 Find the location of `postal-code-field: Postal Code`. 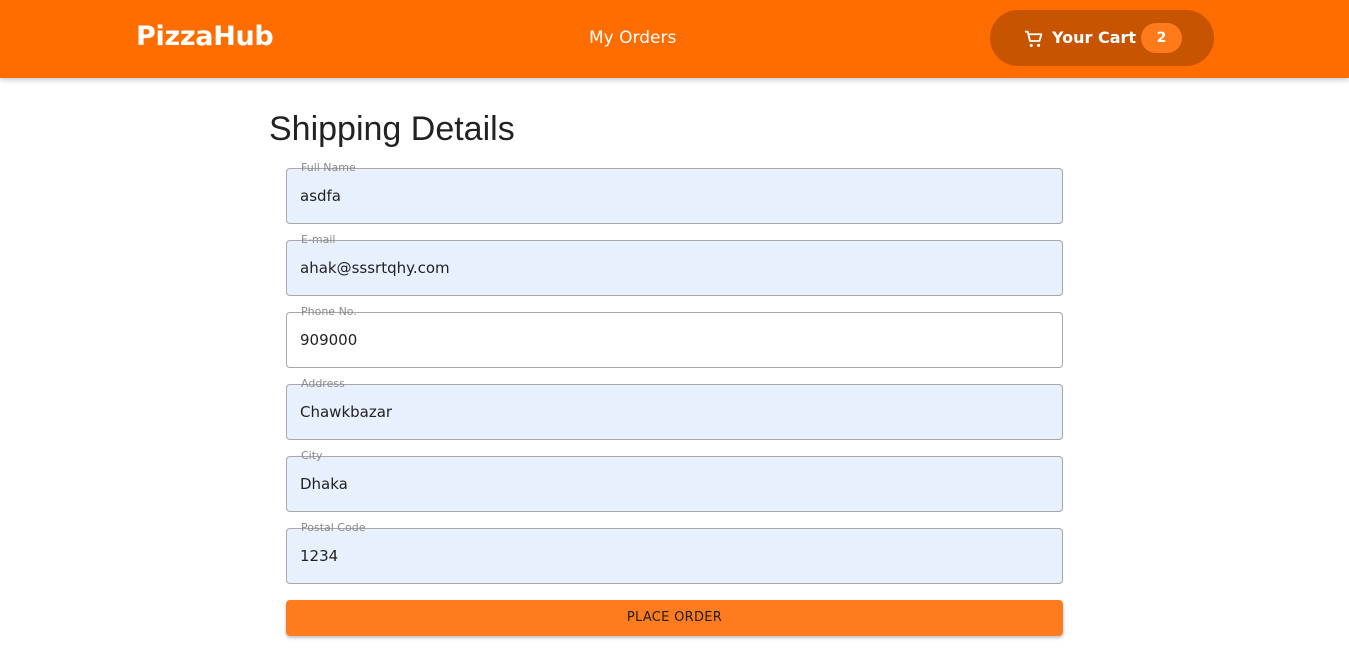

postal-code-field: Postal Code is located at coordinates (674, 552).